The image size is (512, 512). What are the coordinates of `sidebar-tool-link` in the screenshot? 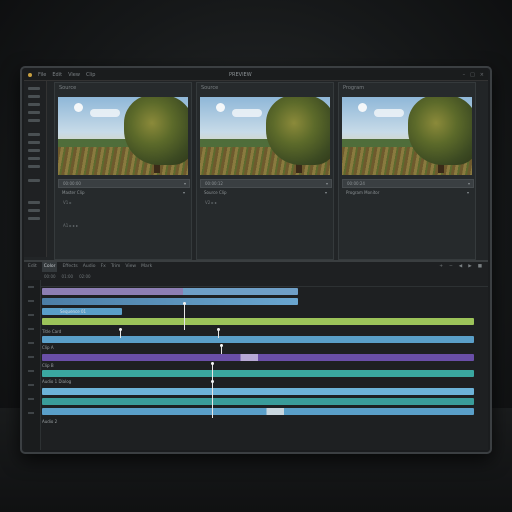 It's located at (34, 210).